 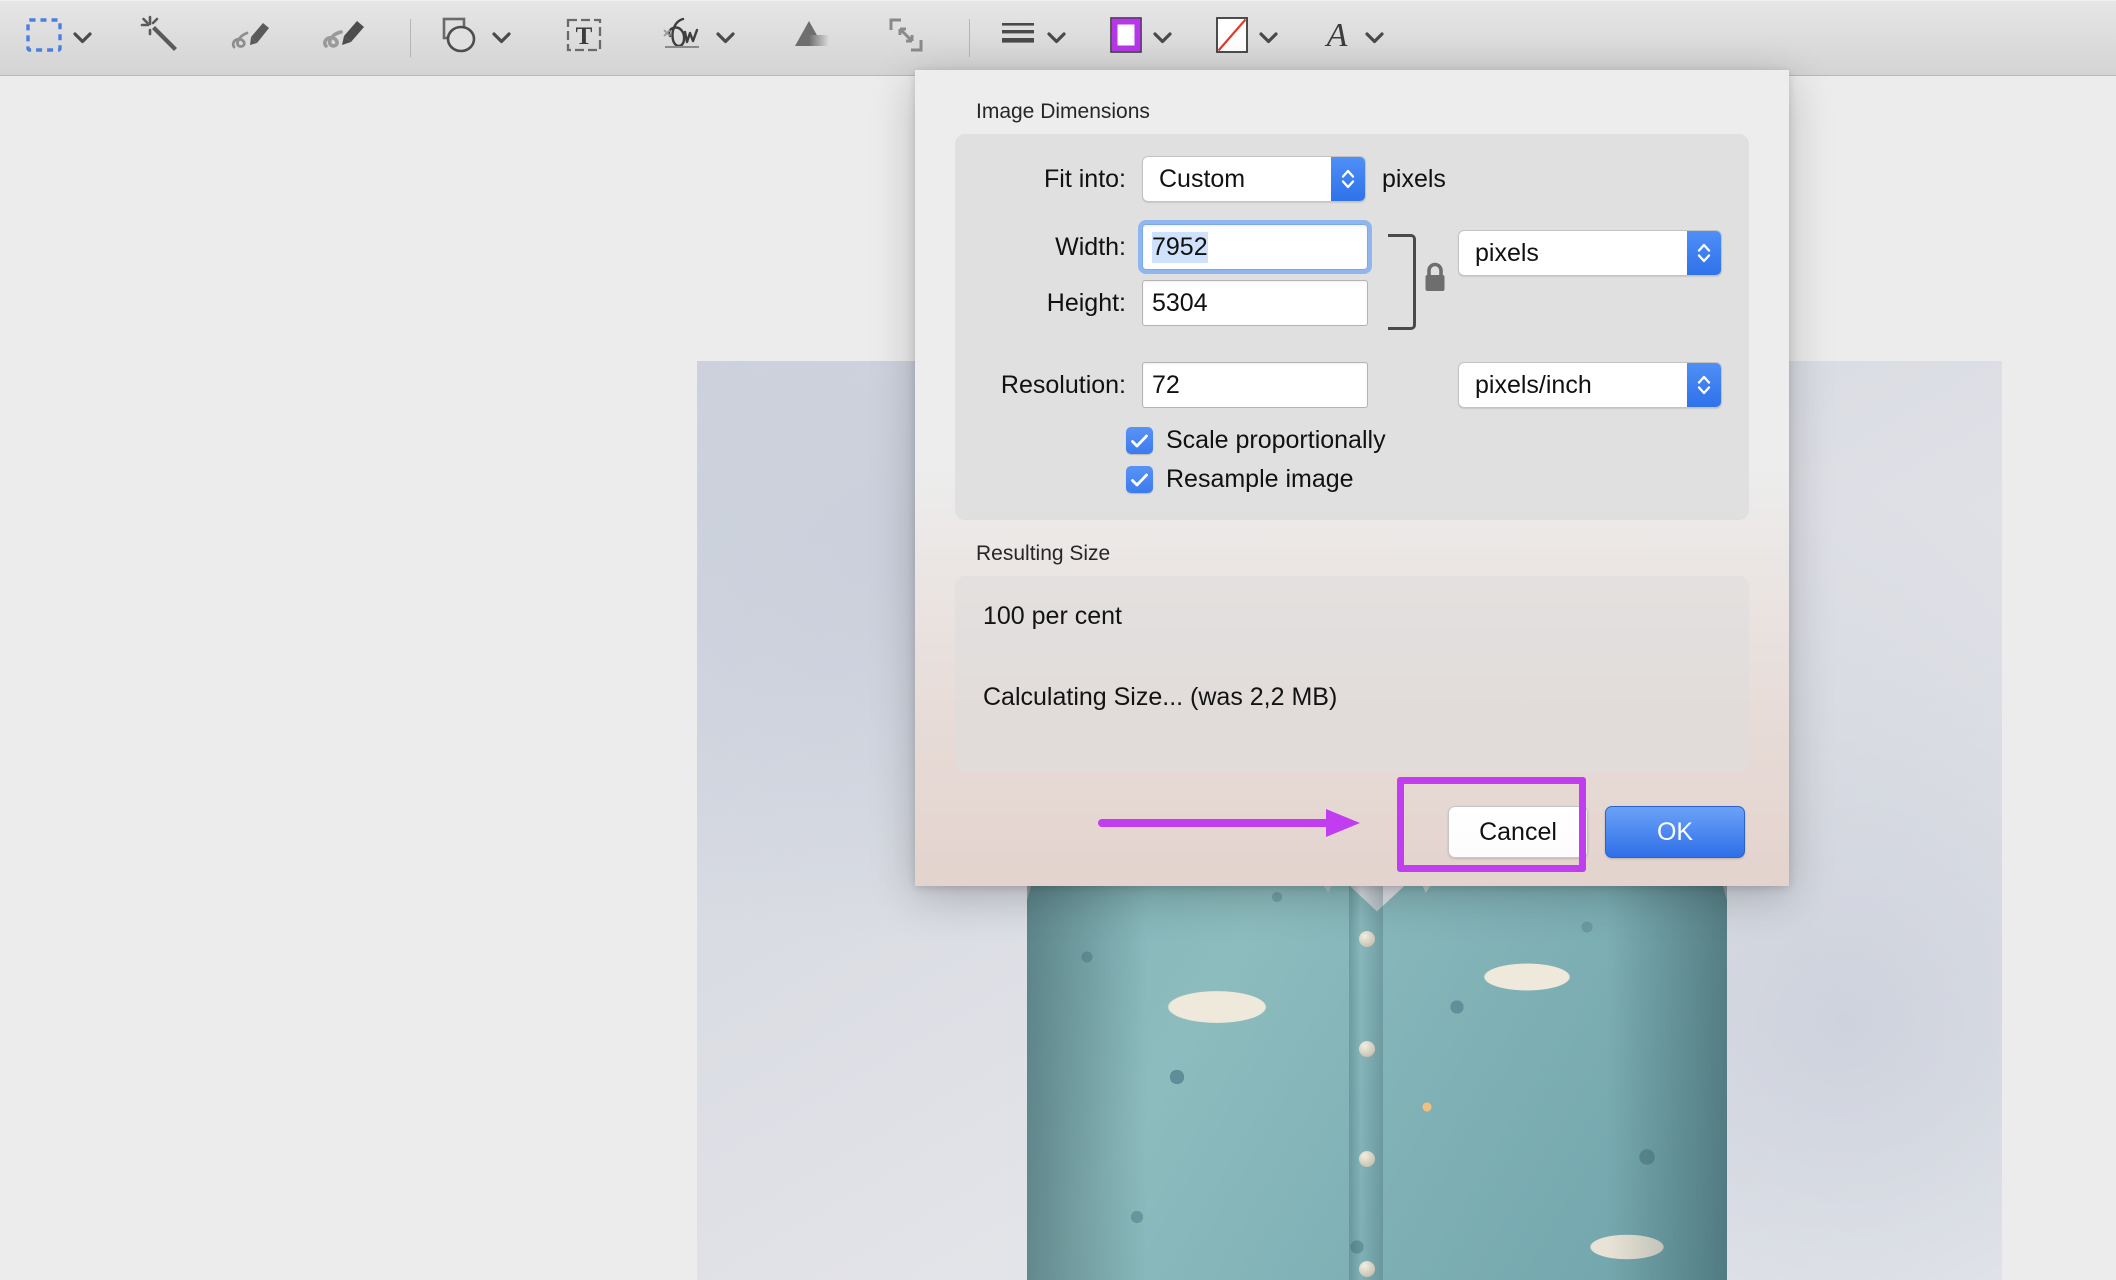 I want to click on shapes-icon, so click(x=461, y=37).